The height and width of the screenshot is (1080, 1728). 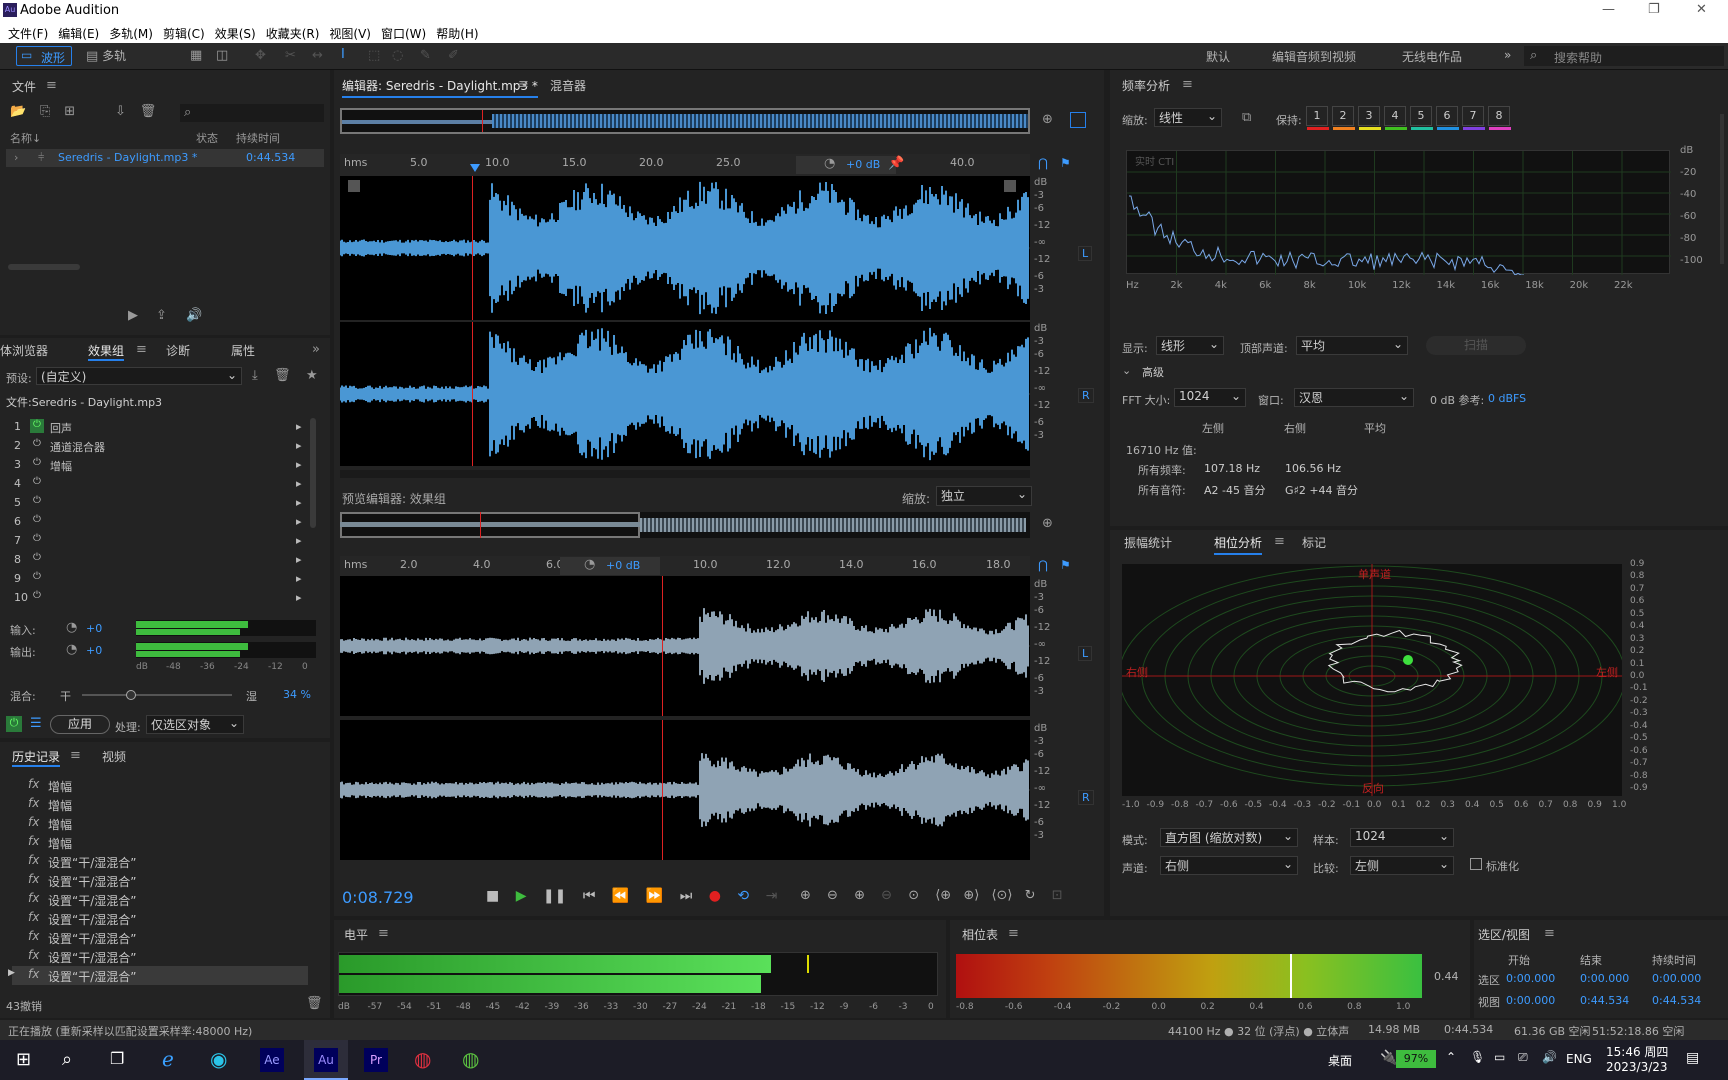 I want to click on pitch-view-icon: ◫, so click(x=222, y=55).